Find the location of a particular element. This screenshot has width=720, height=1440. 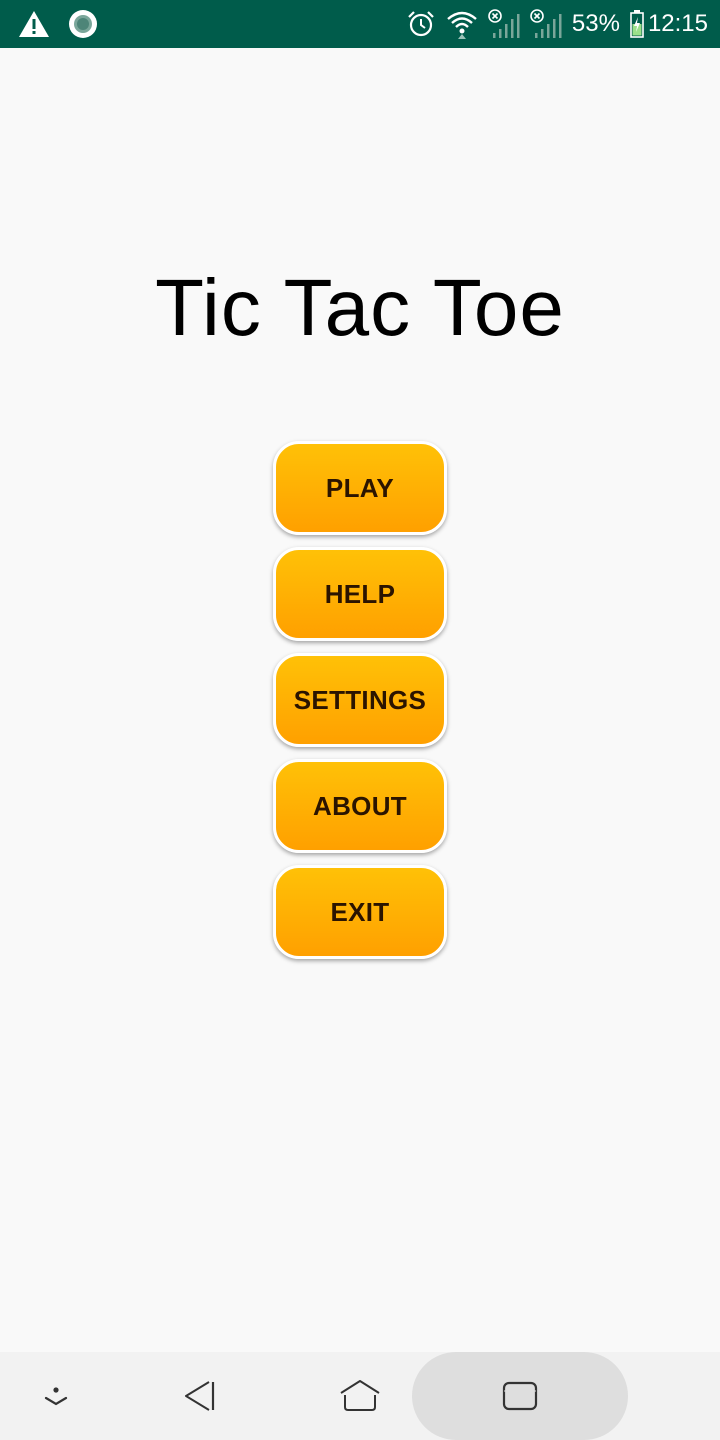

hide-nav-button is located at coordinates (56, 1396).